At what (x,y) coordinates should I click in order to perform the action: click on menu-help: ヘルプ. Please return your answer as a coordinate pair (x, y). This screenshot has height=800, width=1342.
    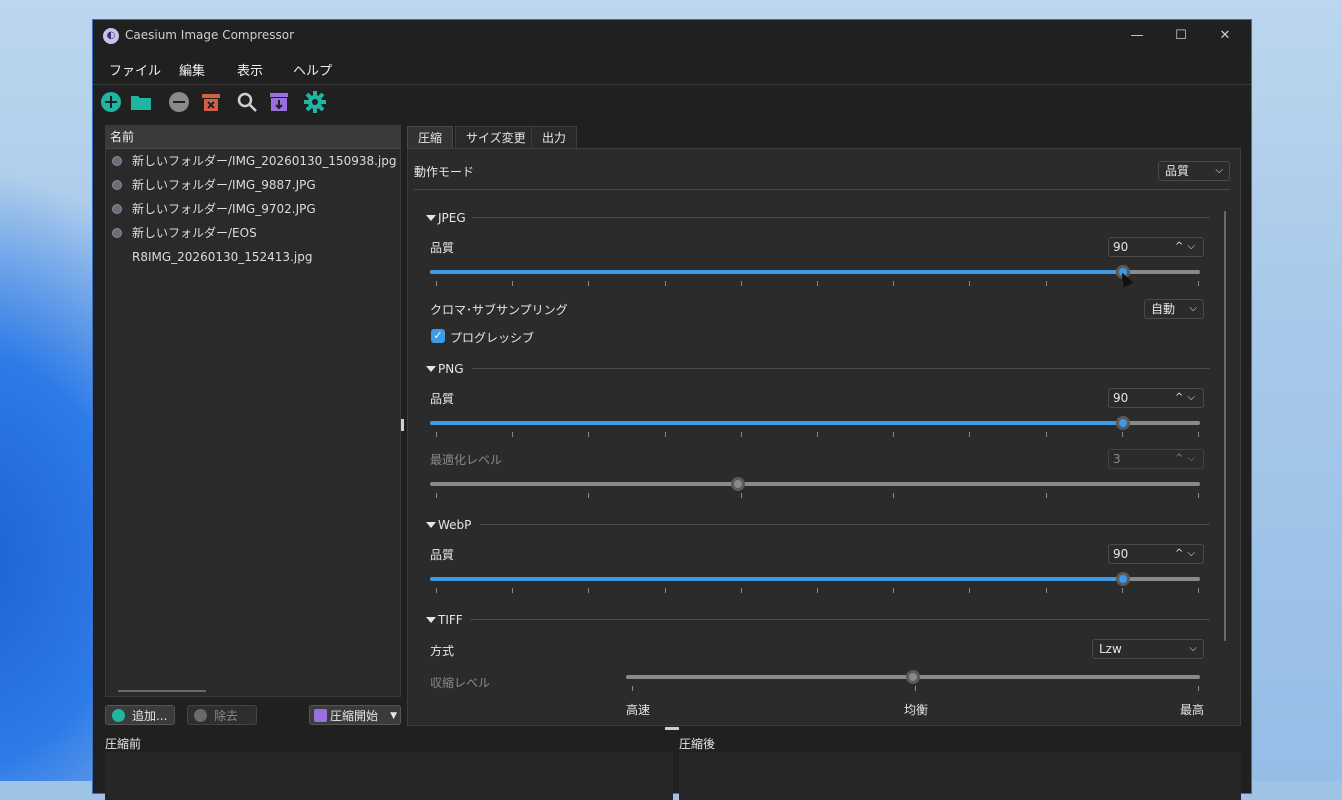
    Looking at the image, I should click on (312, 69).